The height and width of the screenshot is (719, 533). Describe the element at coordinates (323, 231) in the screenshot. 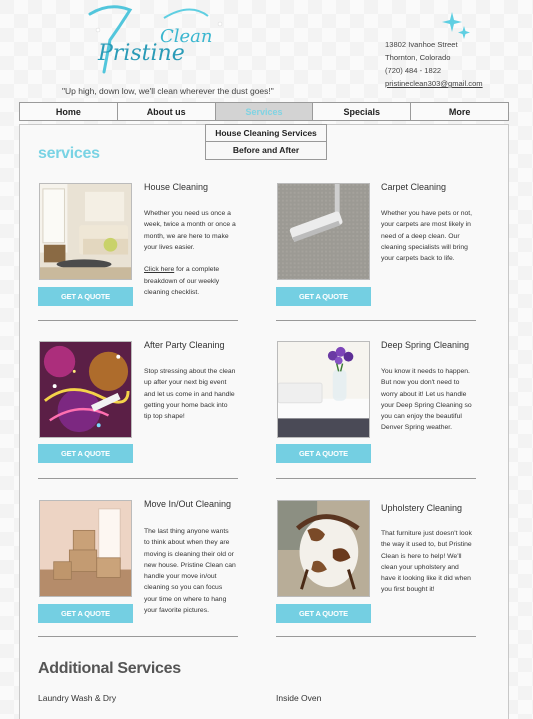

I see `vacuum-carpet-photo` at that location.